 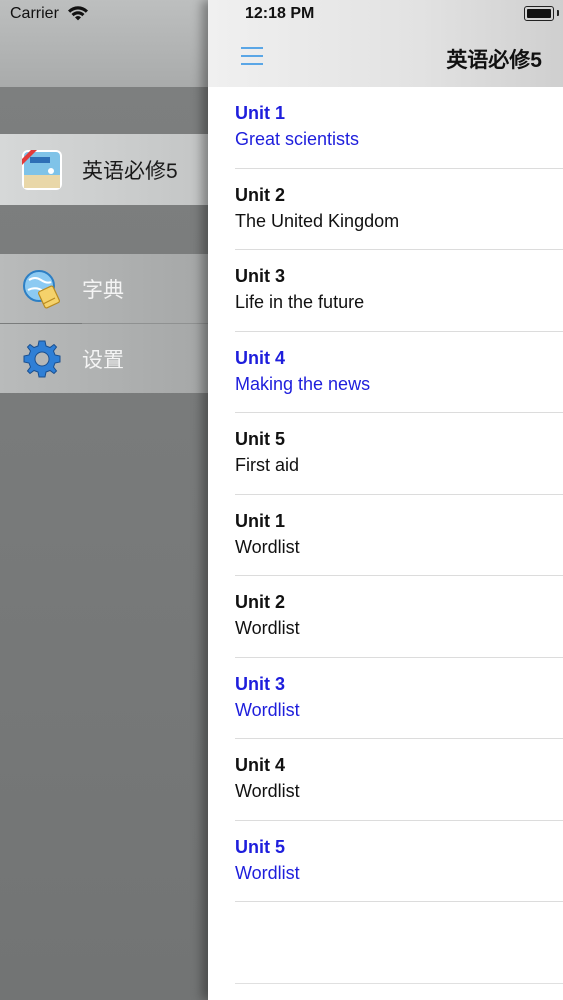 What do you see at coordinates (385, 454) in the screenshot?
I see `list-item: Unit 5 First aid` at bounding box center [385, 454].